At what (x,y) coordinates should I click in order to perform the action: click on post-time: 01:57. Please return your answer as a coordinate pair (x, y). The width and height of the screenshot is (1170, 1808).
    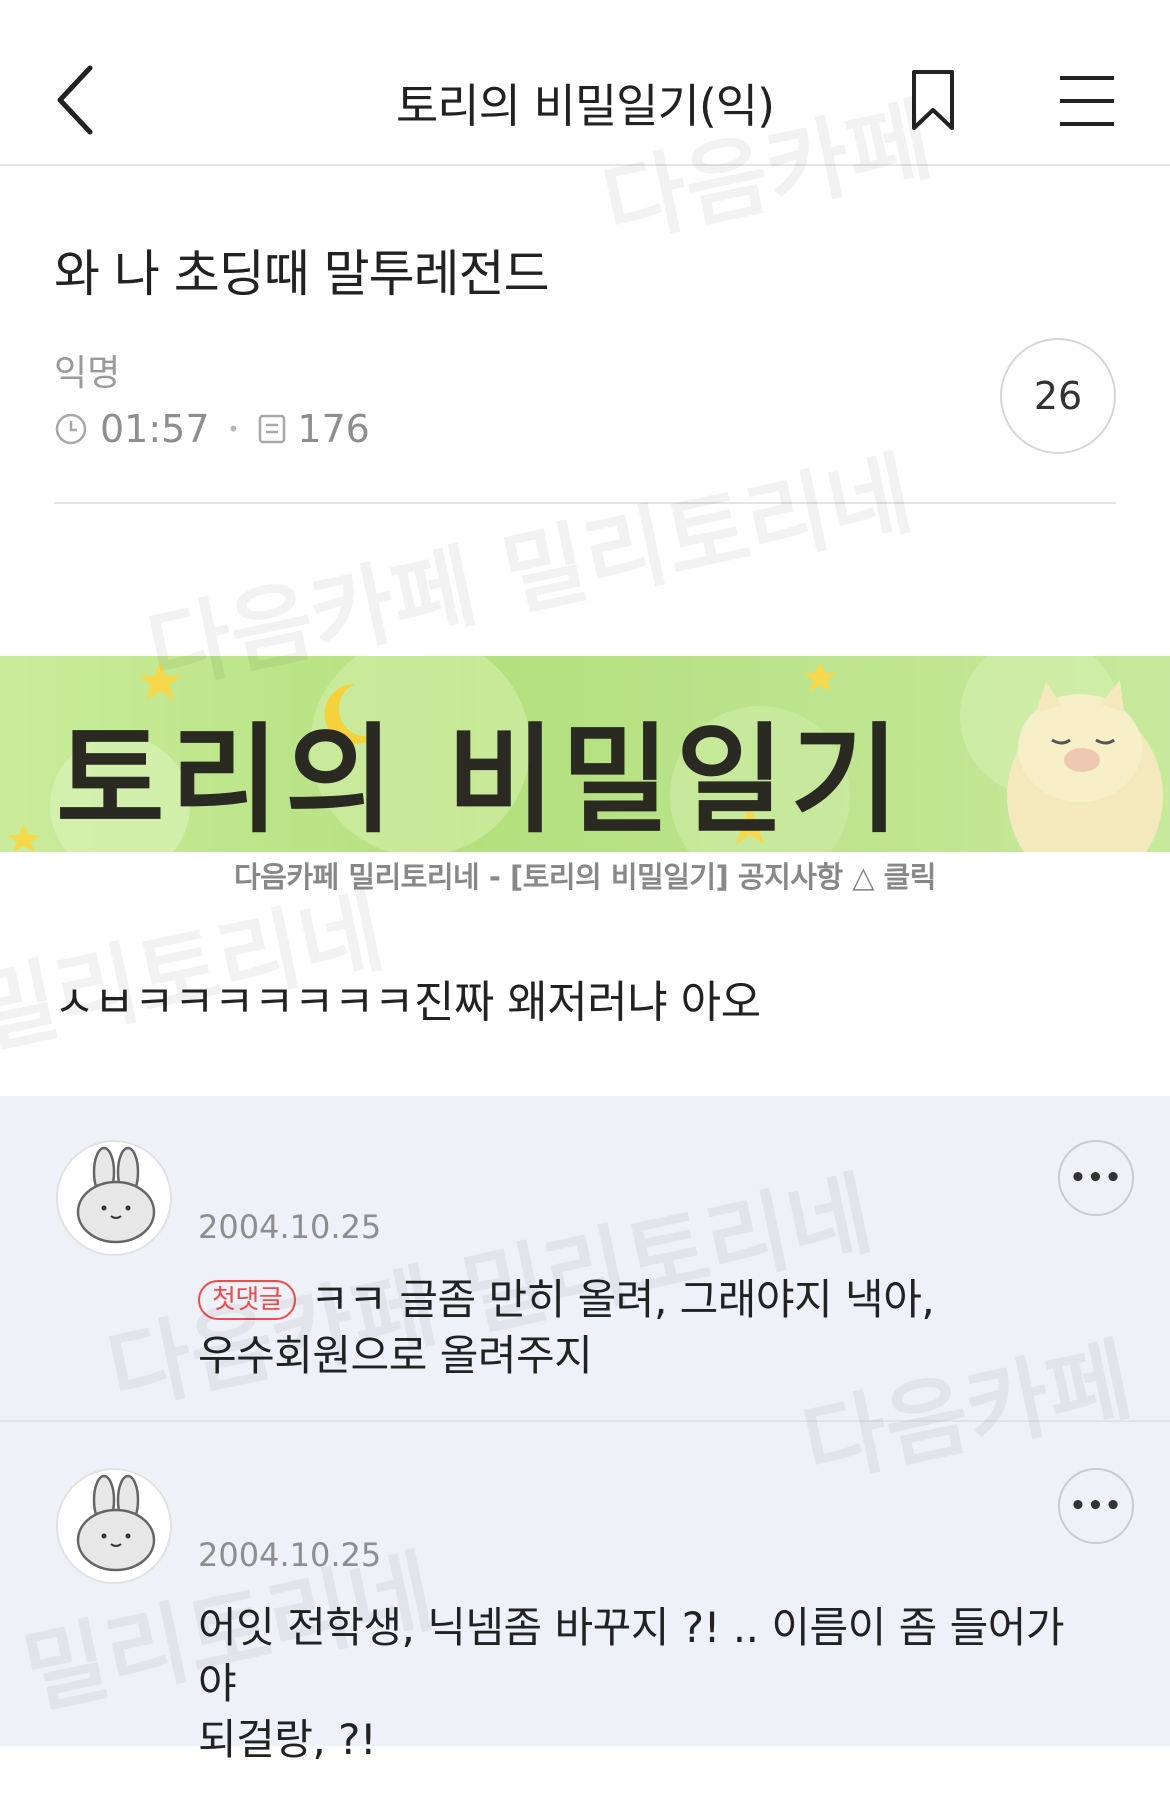
    Looking at the image, I should click on (155, 429).